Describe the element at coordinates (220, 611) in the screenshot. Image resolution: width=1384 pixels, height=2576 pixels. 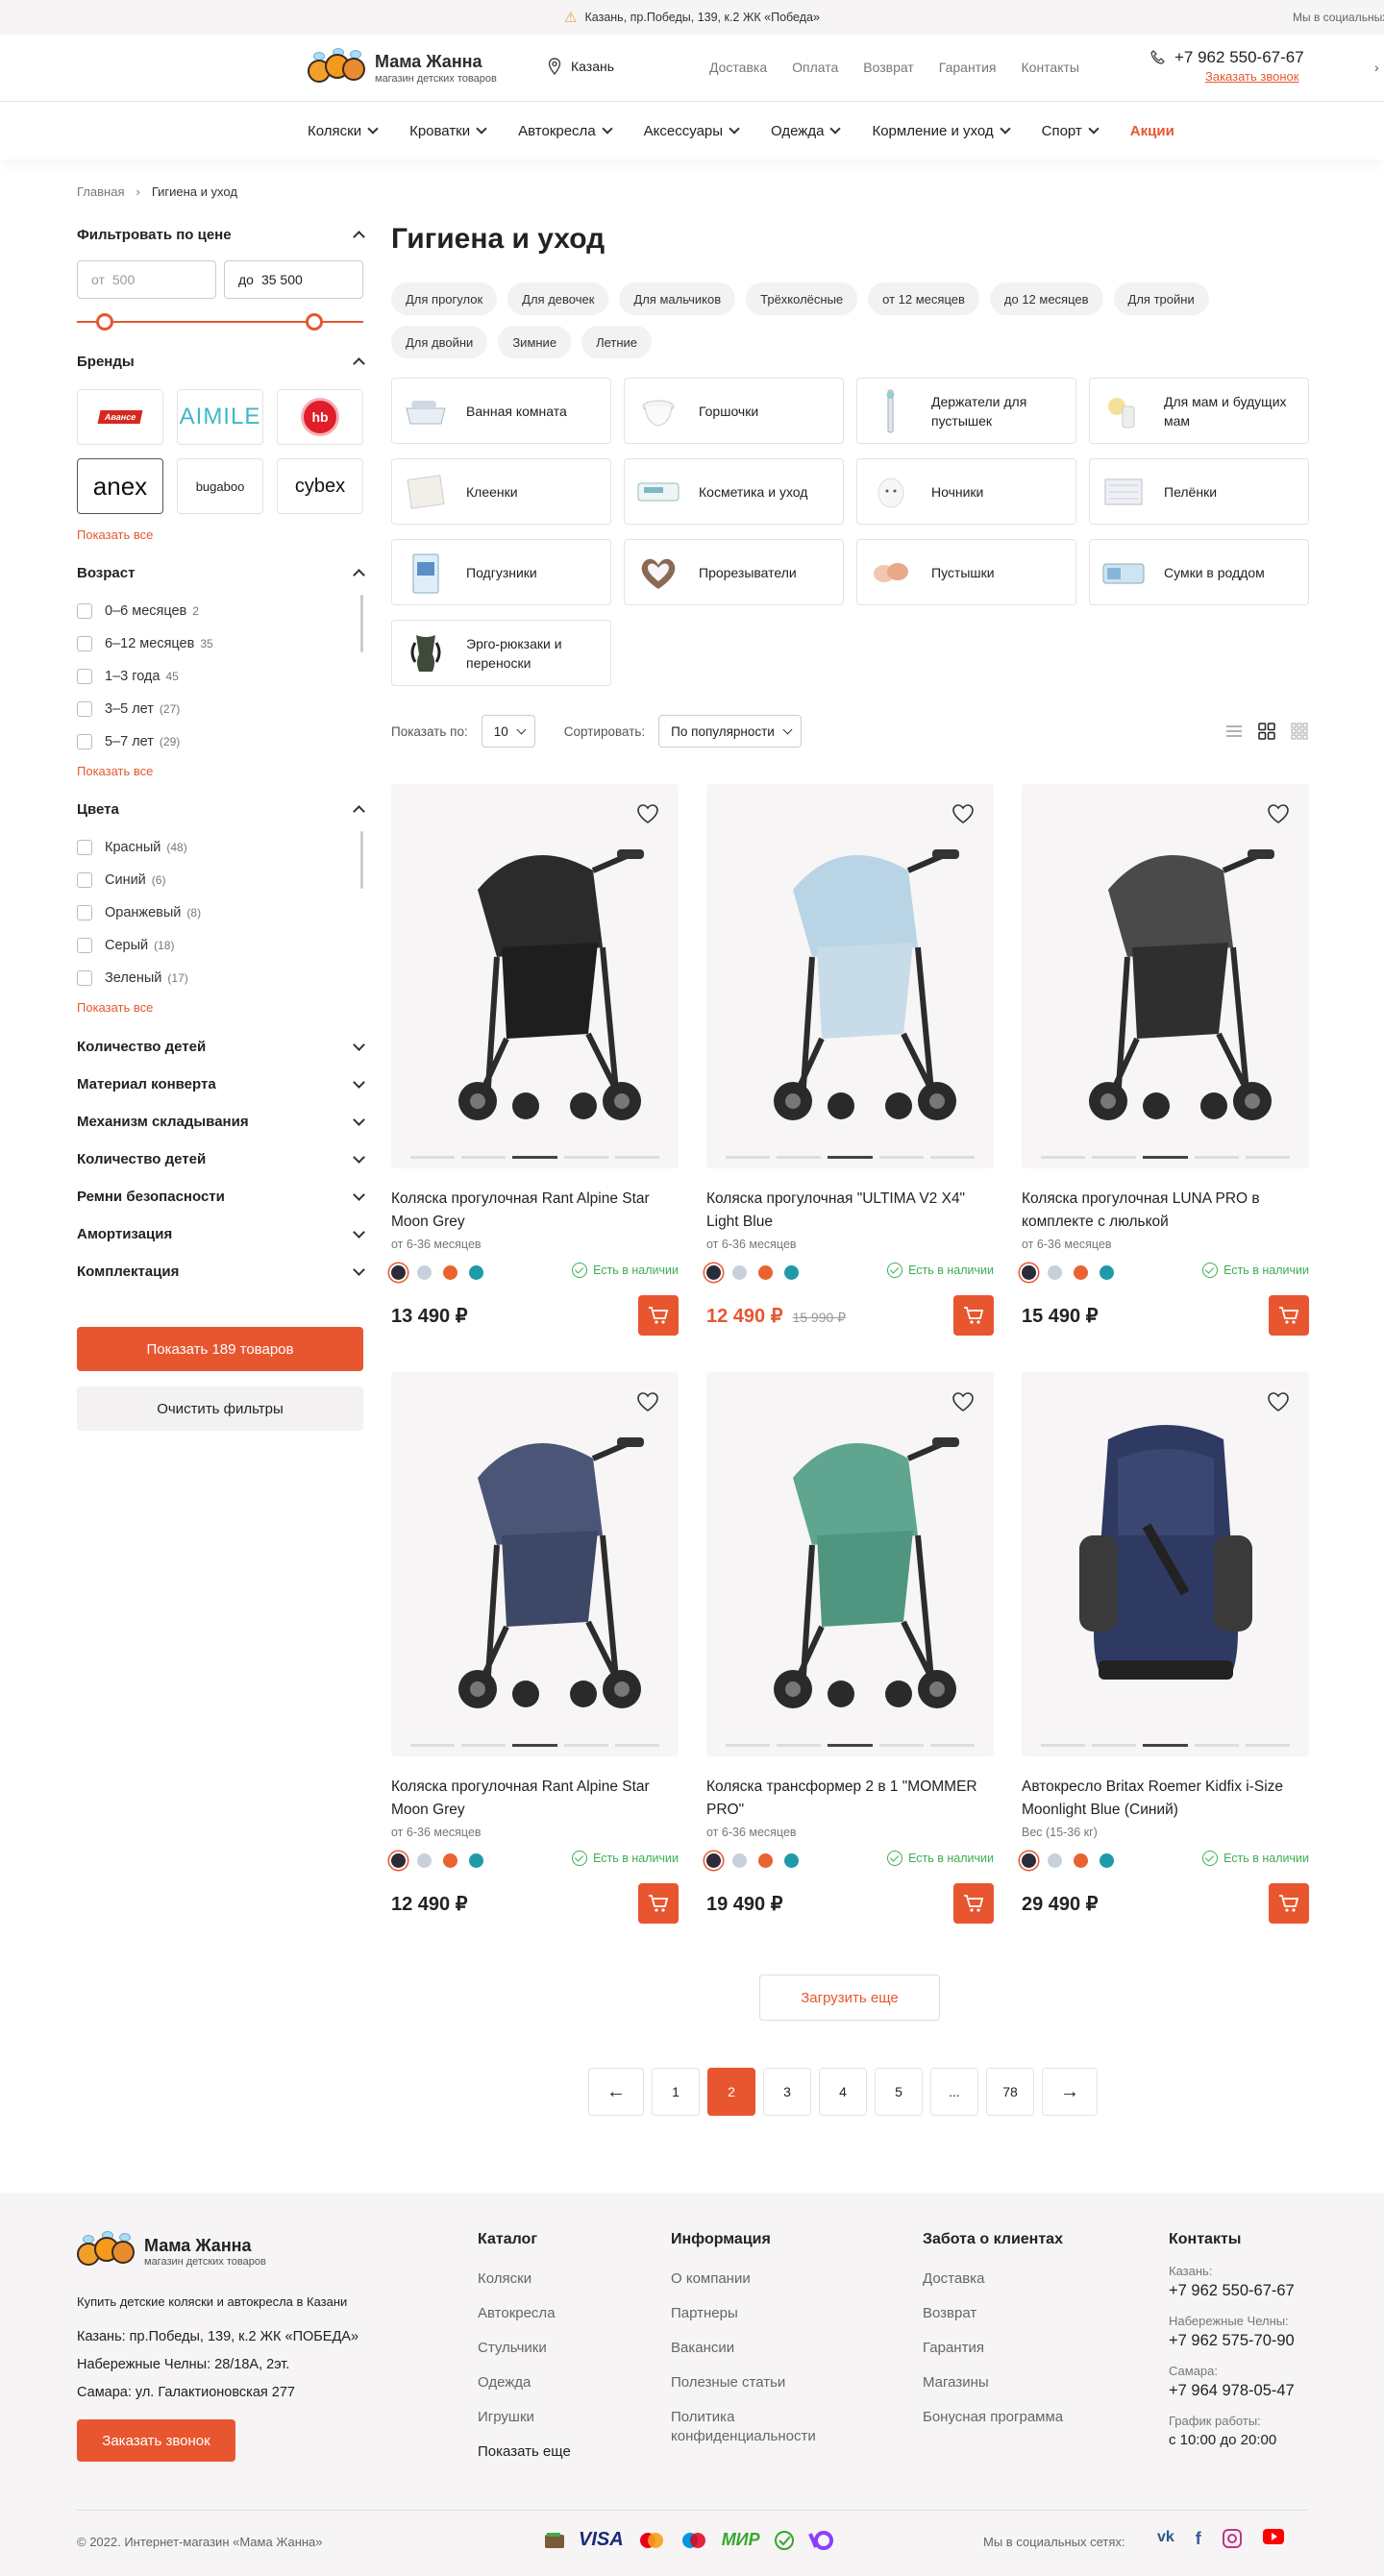
I see `age-option: 0–6 месяцев 2` at that location.